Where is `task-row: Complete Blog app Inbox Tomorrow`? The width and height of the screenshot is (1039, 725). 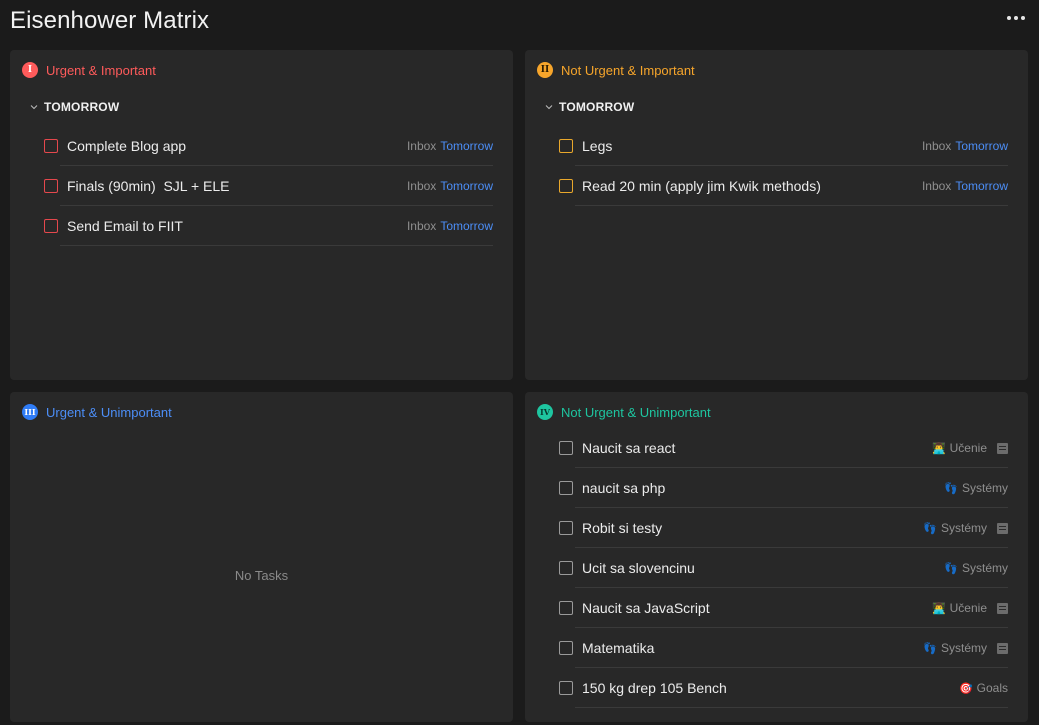
task-row: Complete Blog app Inbox Tomorrow is located at coordinates (268, 146).